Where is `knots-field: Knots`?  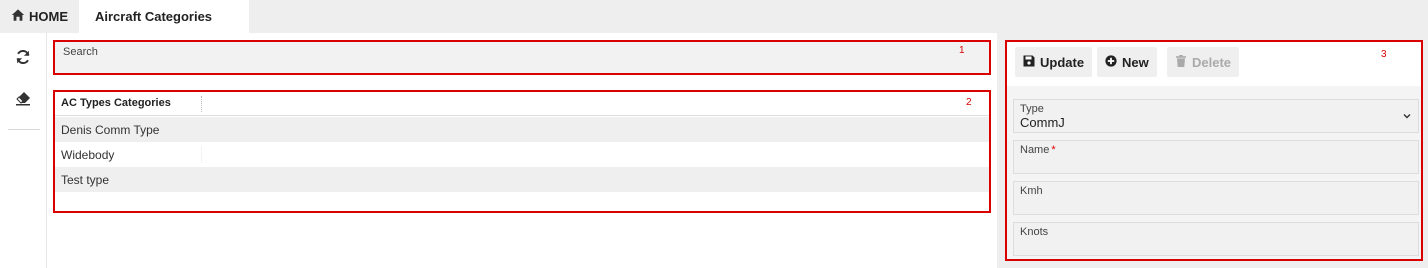 knots-field: Knots is located at coordinates (1216, 239).